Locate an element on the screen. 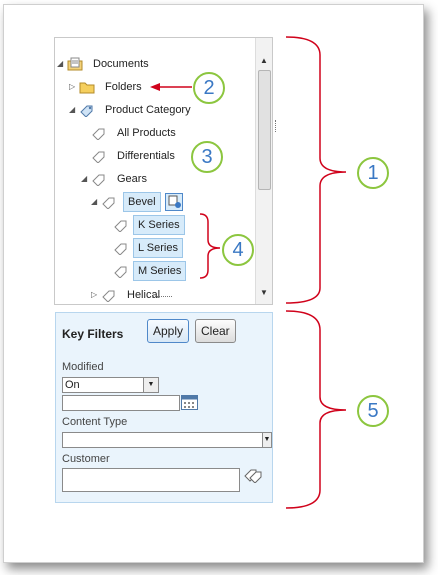  bracket-tree-panel is located at coordinates (316, 170).